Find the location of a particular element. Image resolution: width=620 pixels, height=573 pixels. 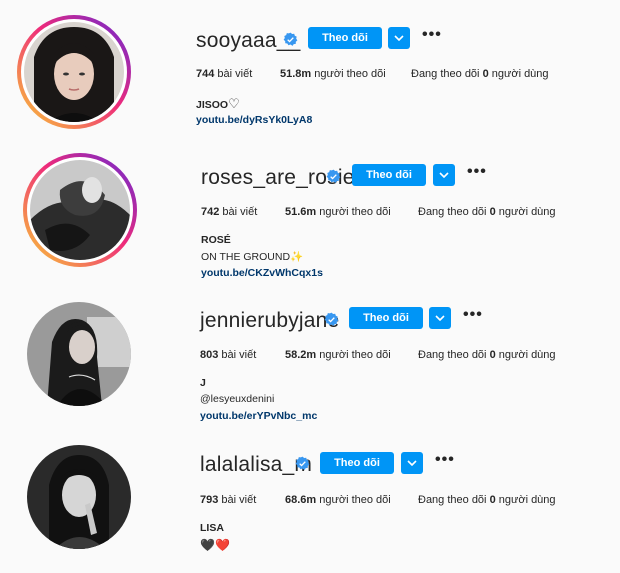

profile-link: youtu.be/dyRsYk0LyA8 is located at coordinates (254, 120).